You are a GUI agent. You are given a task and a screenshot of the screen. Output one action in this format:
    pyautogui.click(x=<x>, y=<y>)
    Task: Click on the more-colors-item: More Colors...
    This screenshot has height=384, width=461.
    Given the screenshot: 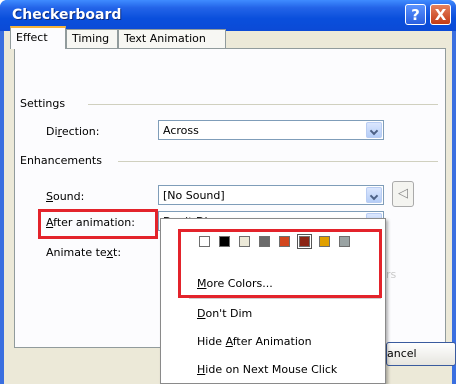 What is the action you would take?
    pyautogui.click(x=235, y=283)
    